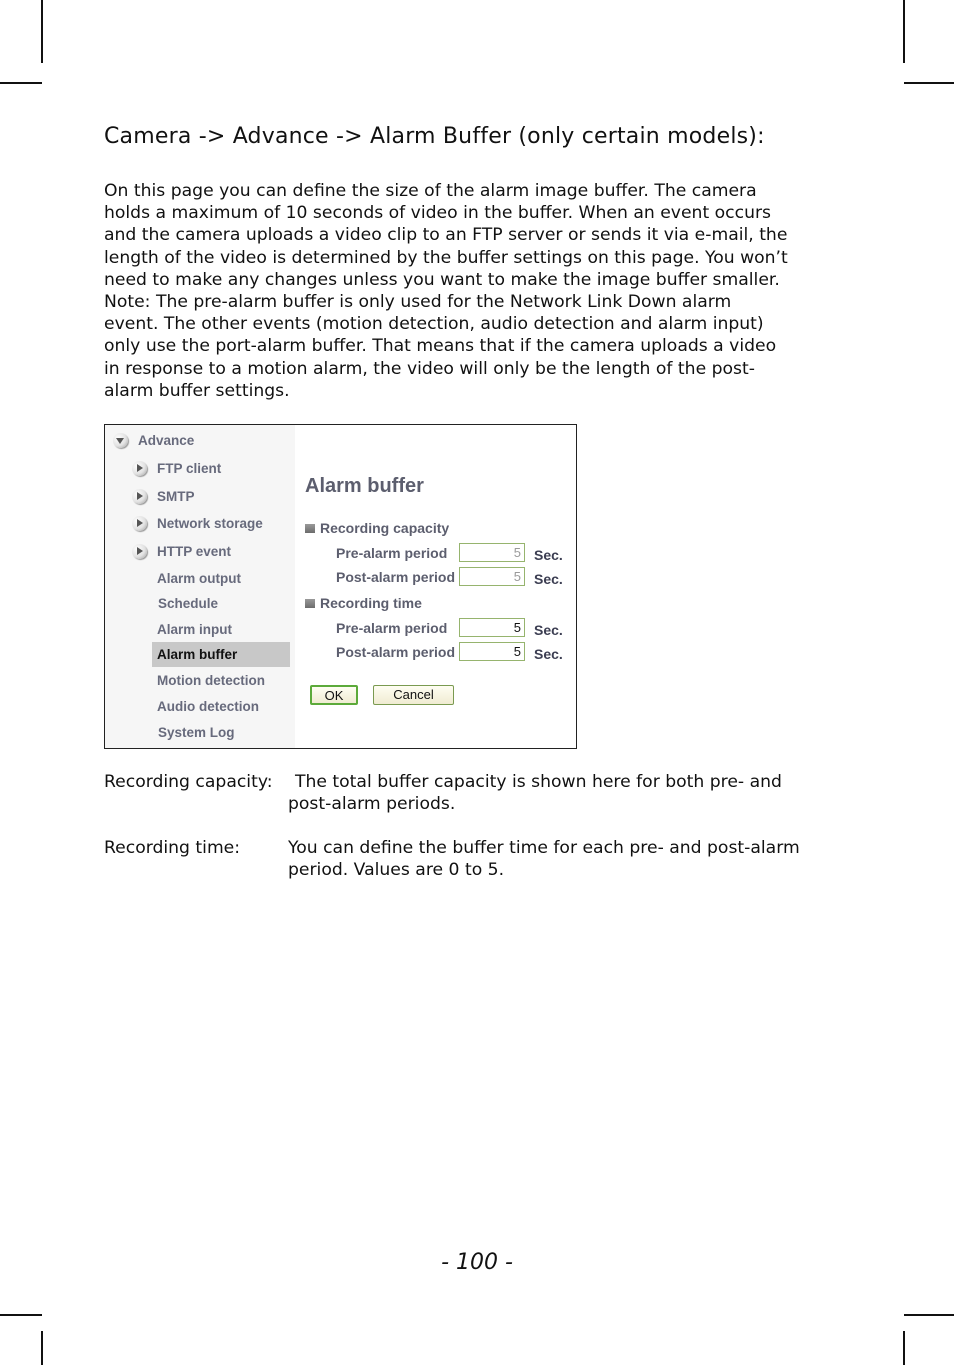 This screenshot has width=954, height=1365. I want to click on sidebar-item-system-log: System Log, so click(196, 732).